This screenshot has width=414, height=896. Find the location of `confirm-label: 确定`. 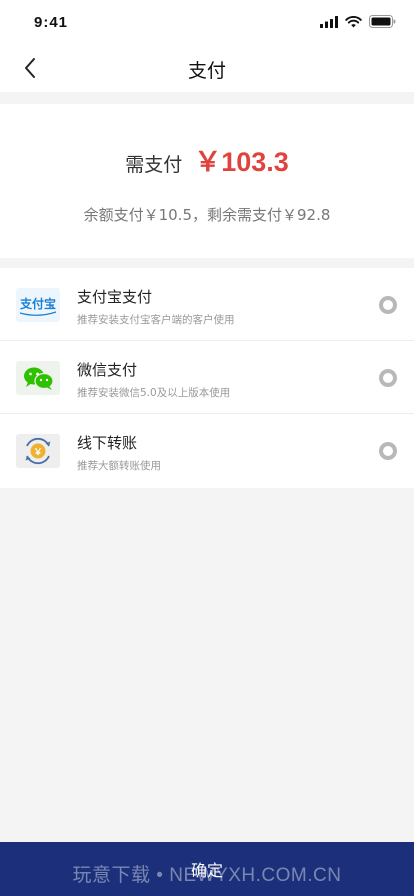

confirm-label: 确定 is located at coordinates (206, 870).